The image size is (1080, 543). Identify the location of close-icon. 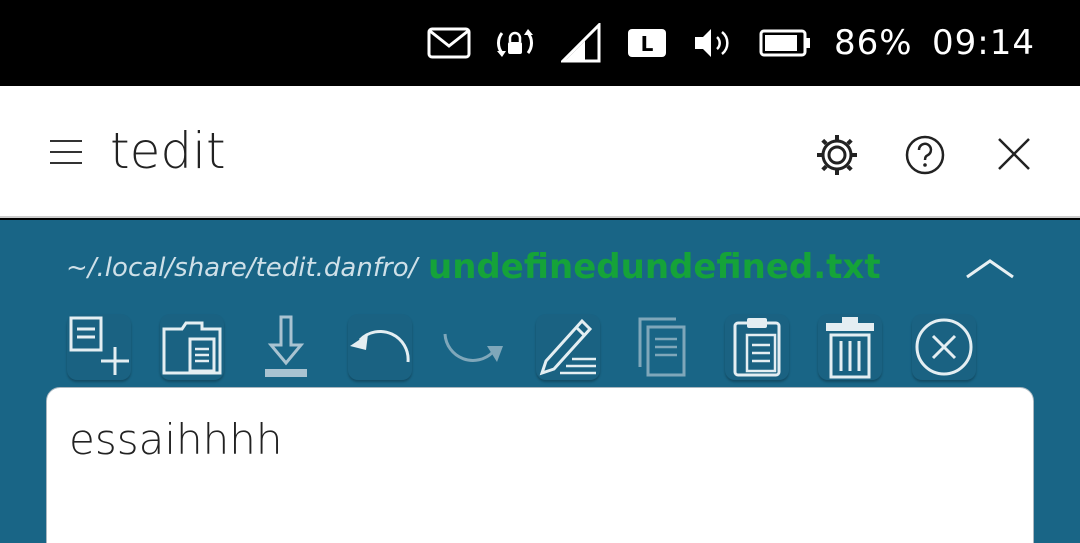
(1014, 154).